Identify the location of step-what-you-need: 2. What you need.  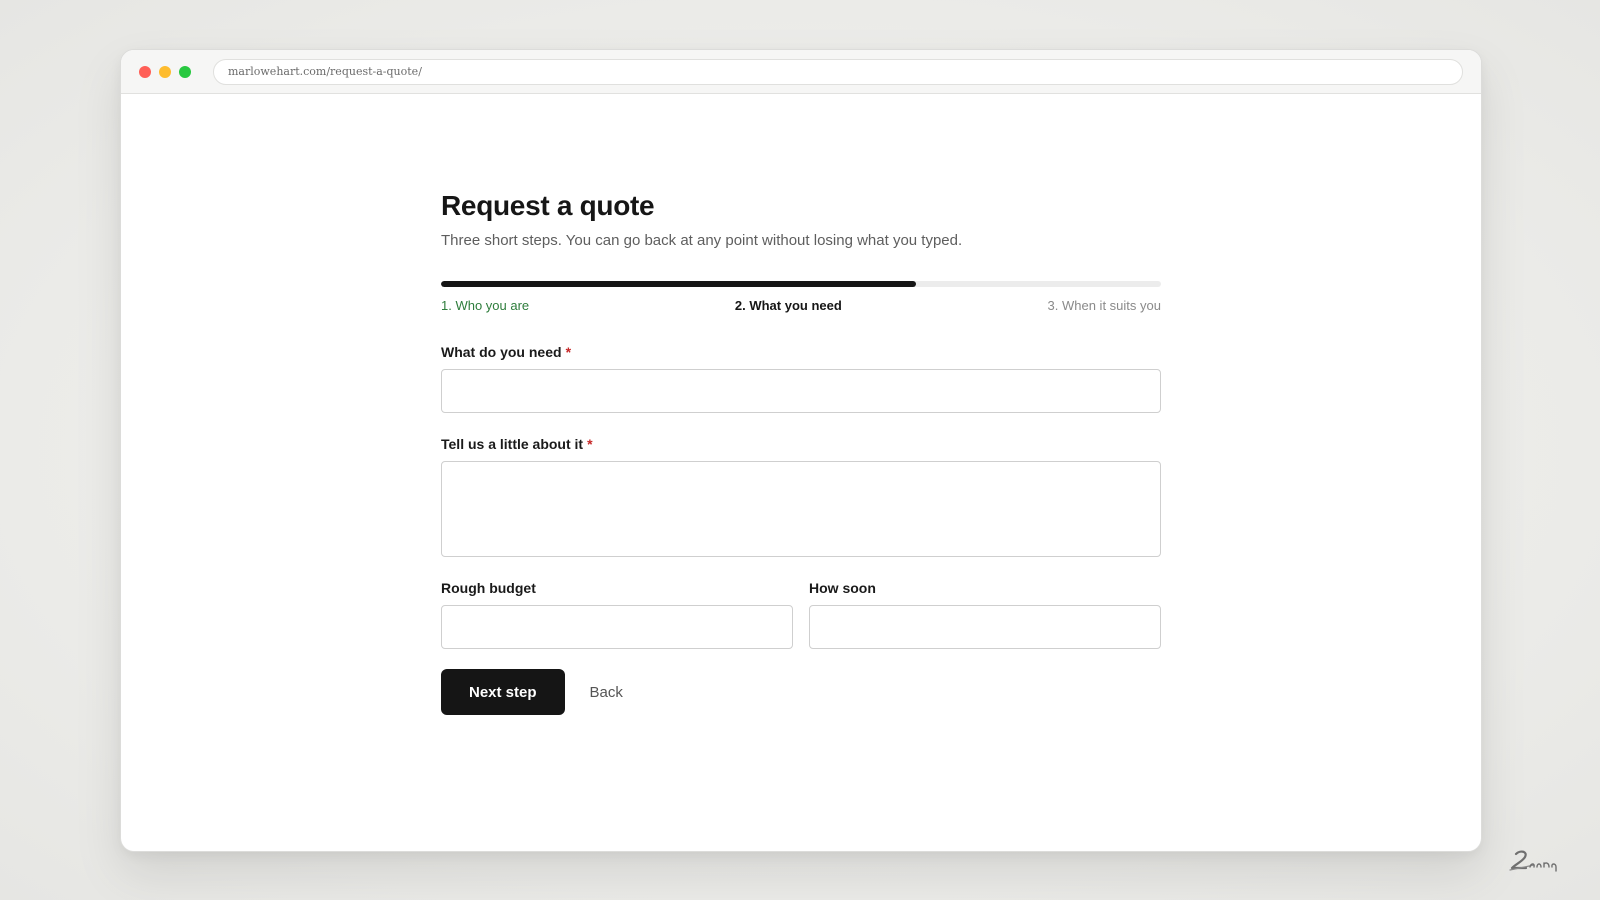
(788, 305).